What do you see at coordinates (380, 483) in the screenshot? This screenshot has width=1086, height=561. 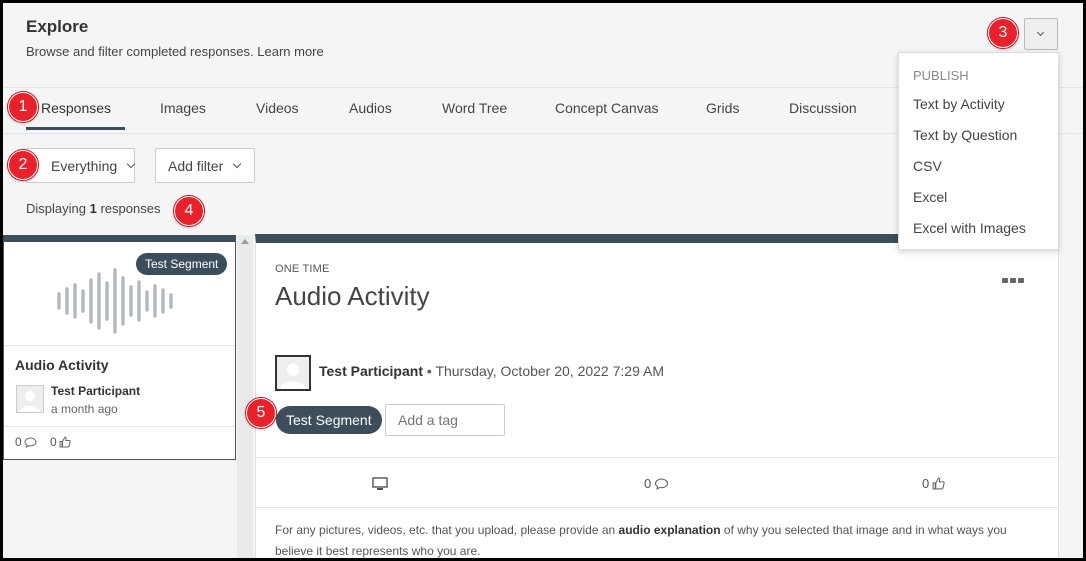 I see `desktop-device-icon` at bounding box center [380, 483].